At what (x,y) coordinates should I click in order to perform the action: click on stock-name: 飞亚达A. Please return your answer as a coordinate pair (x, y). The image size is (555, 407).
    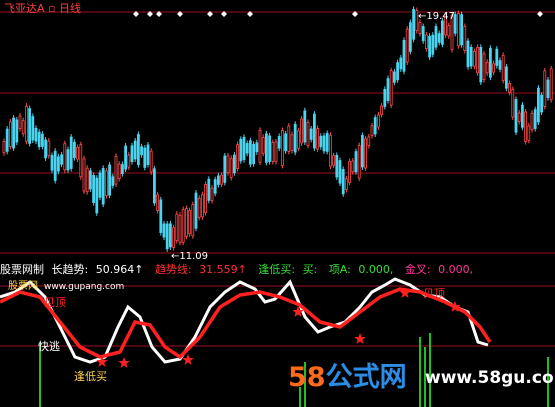
    Looking at the image, I should click on (24, 8).